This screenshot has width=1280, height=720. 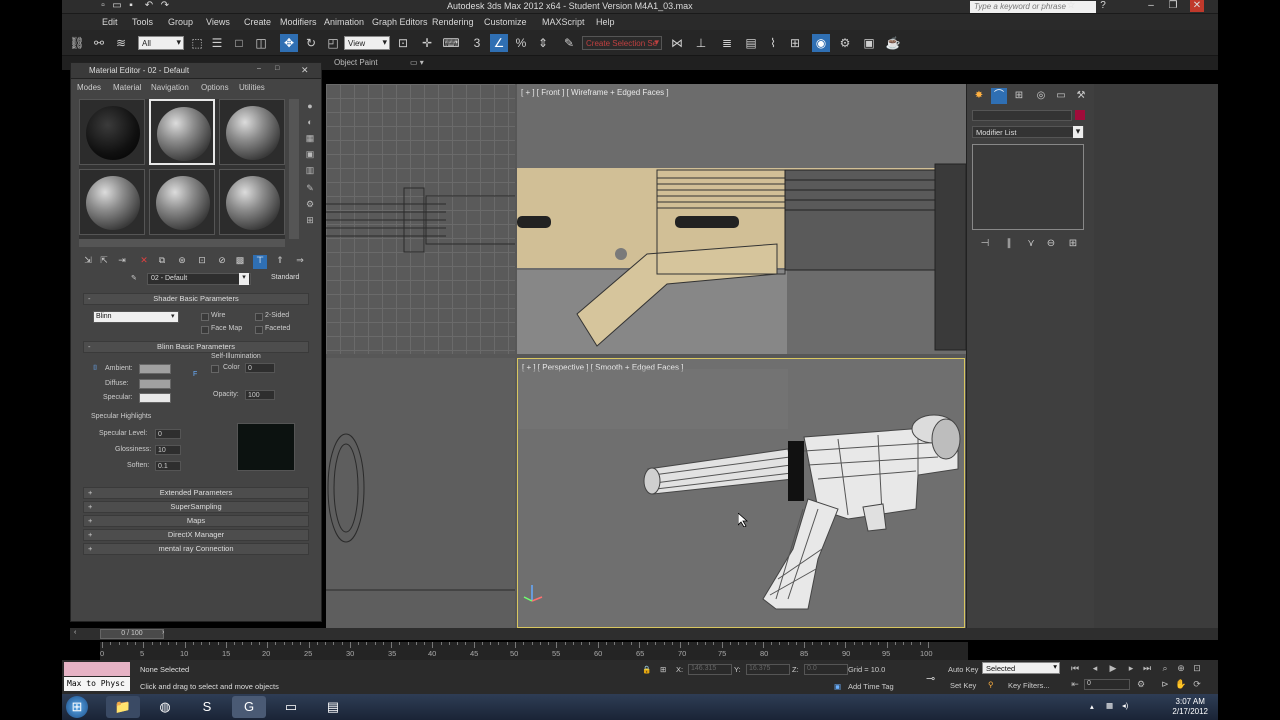 I want to click on material-type-button: Standard, so click(x=293, y=279).